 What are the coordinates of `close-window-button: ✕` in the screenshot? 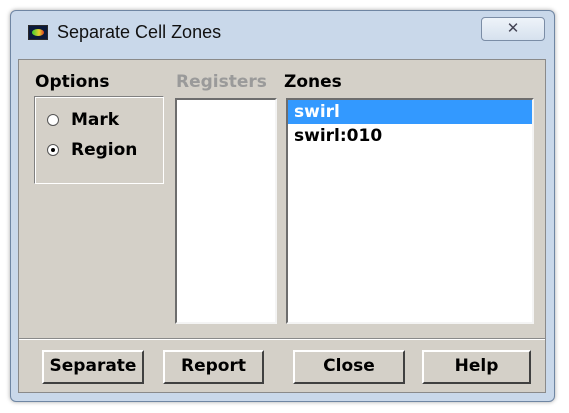 It's located at (513, 29).